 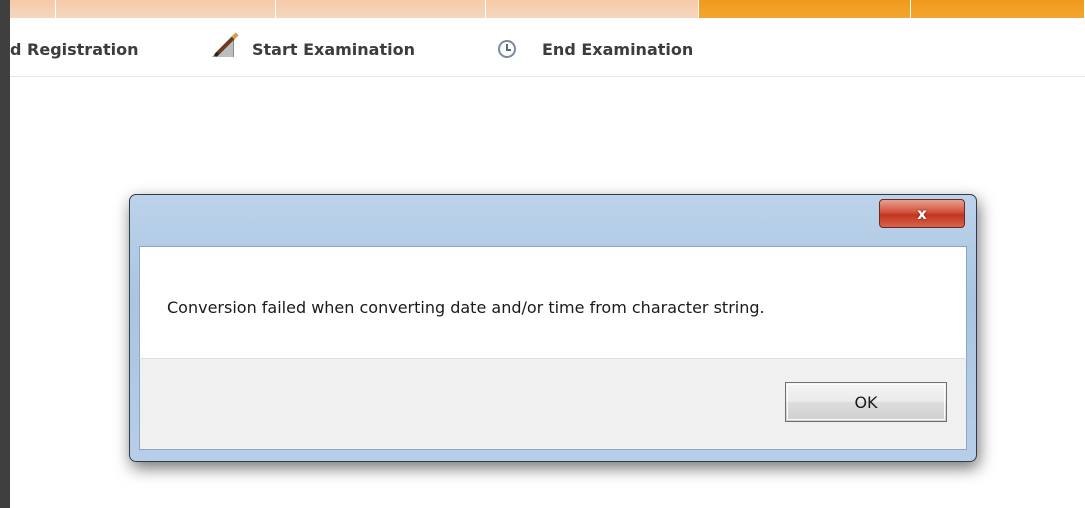 I want to click on menu-item-label: d Registration, so click(x=74, y=49).